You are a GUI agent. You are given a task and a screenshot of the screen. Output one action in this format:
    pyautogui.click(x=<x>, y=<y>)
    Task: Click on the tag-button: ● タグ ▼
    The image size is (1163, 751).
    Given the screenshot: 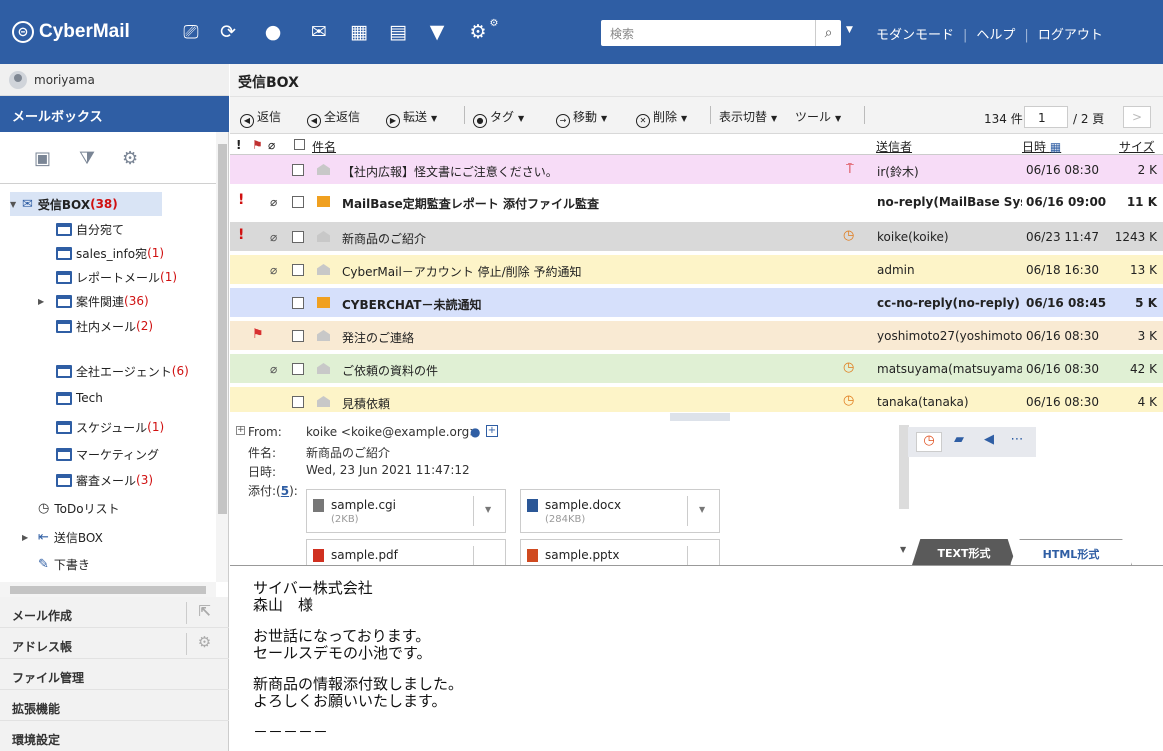 What is the action you would take?
    pyautogui.click(x=498, y=118)
    